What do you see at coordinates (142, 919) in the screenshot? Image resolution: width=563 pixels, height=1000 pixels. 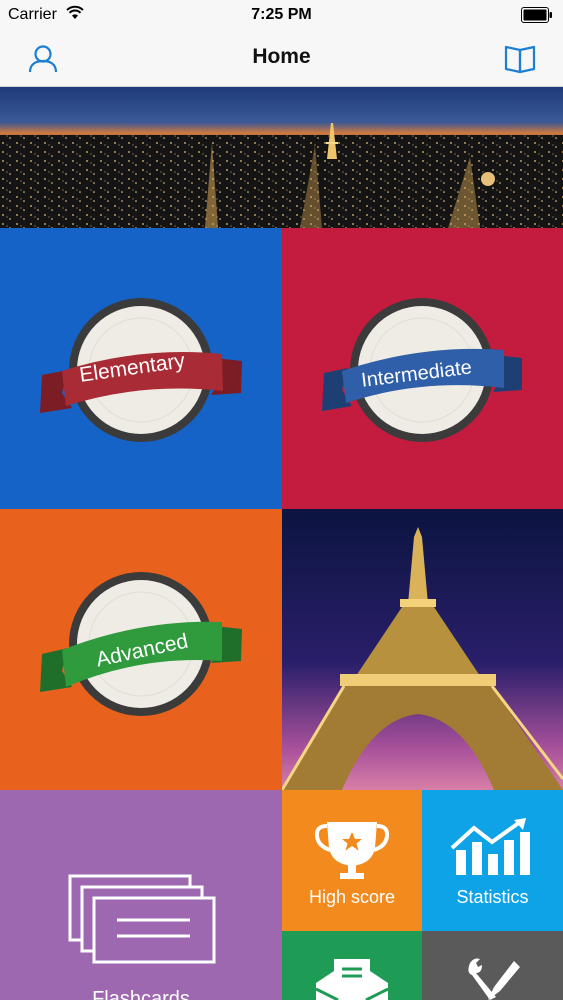 I see `cards-icon` at bounding box center [142, 919].